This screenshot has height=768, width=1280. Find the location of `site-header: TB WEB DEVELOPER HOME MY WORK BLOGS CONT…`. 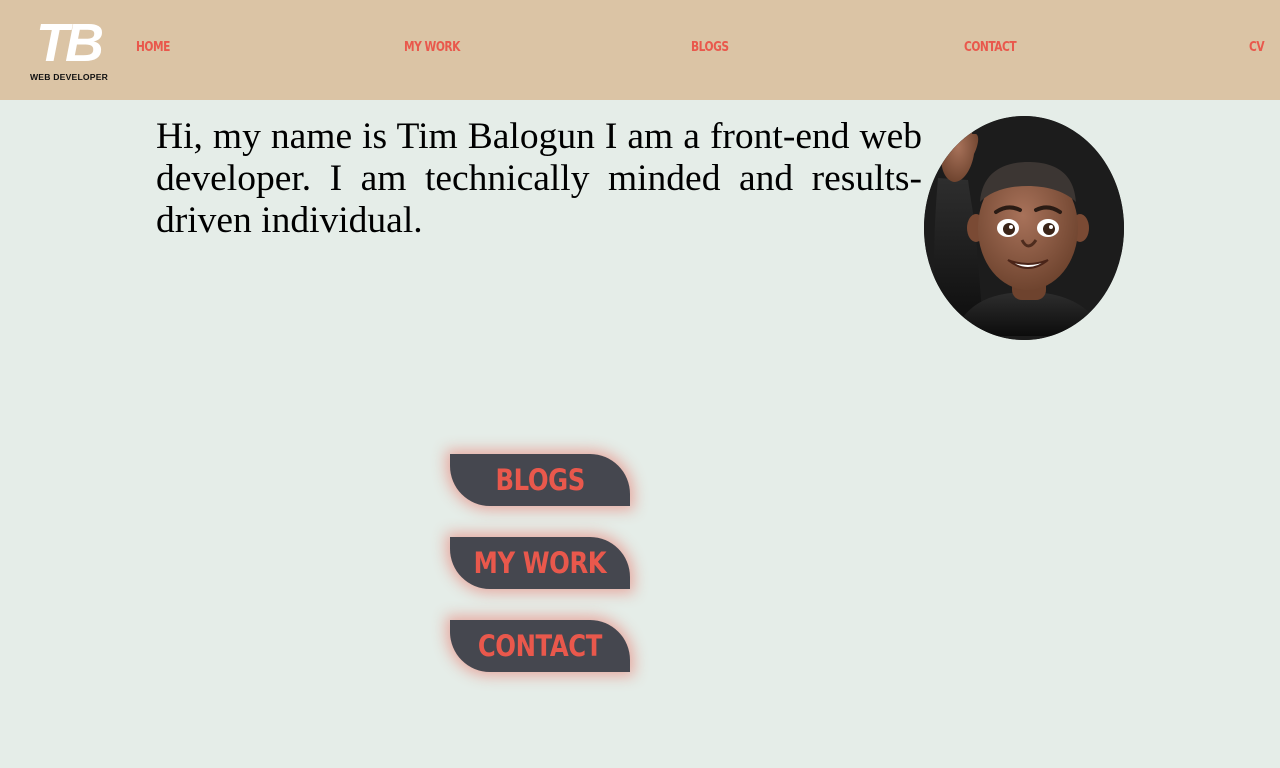

site-header: TB WEB DEVELOPER HOME MY WORK BLOGS CONT… is located at coordinates (640, 50).